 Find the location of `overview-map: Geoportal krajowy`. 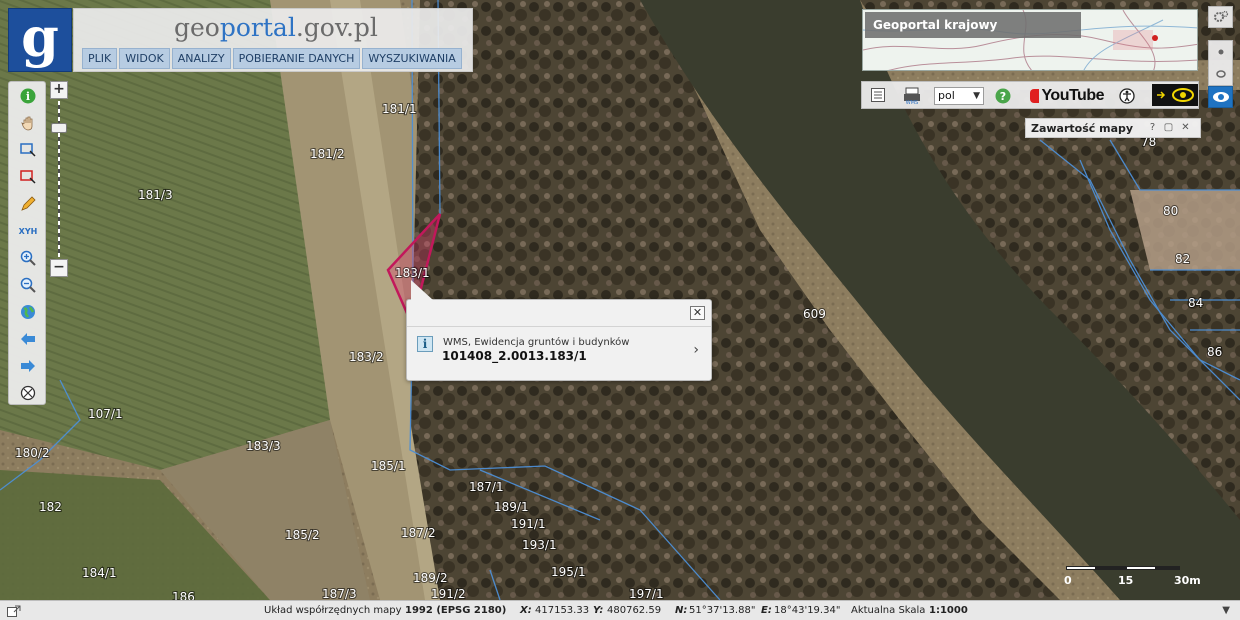

overview-map: Geoportal krajowy is located at coordinates (1030, 40).